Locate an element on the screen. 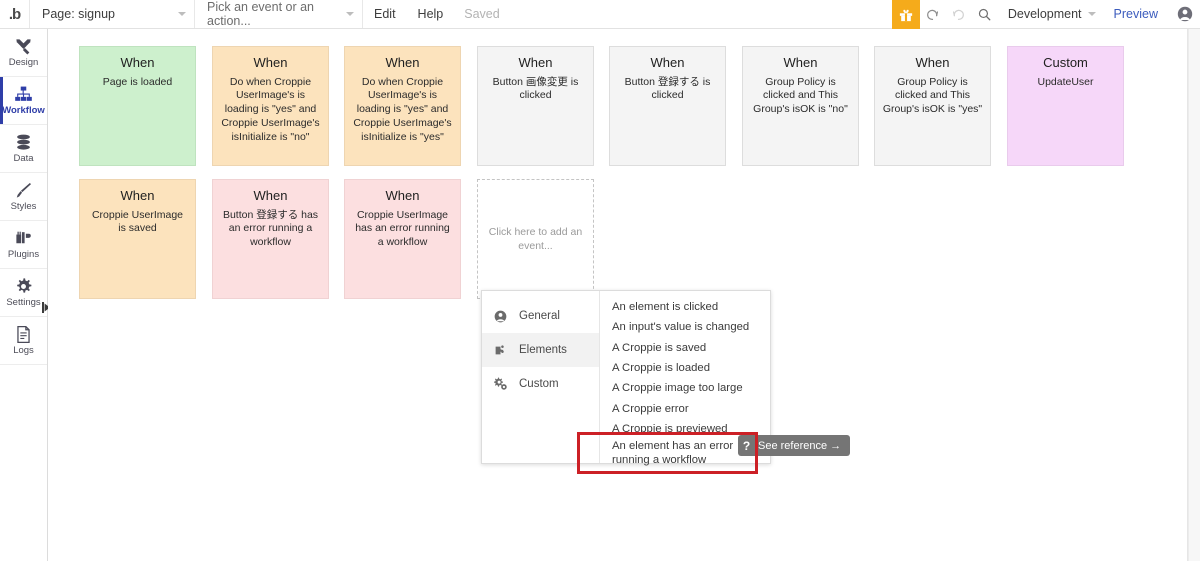 The height and width of the screenshot is (561, 1200). workflow-event-card: When Page is loaded is located at coordinates (137, 106).